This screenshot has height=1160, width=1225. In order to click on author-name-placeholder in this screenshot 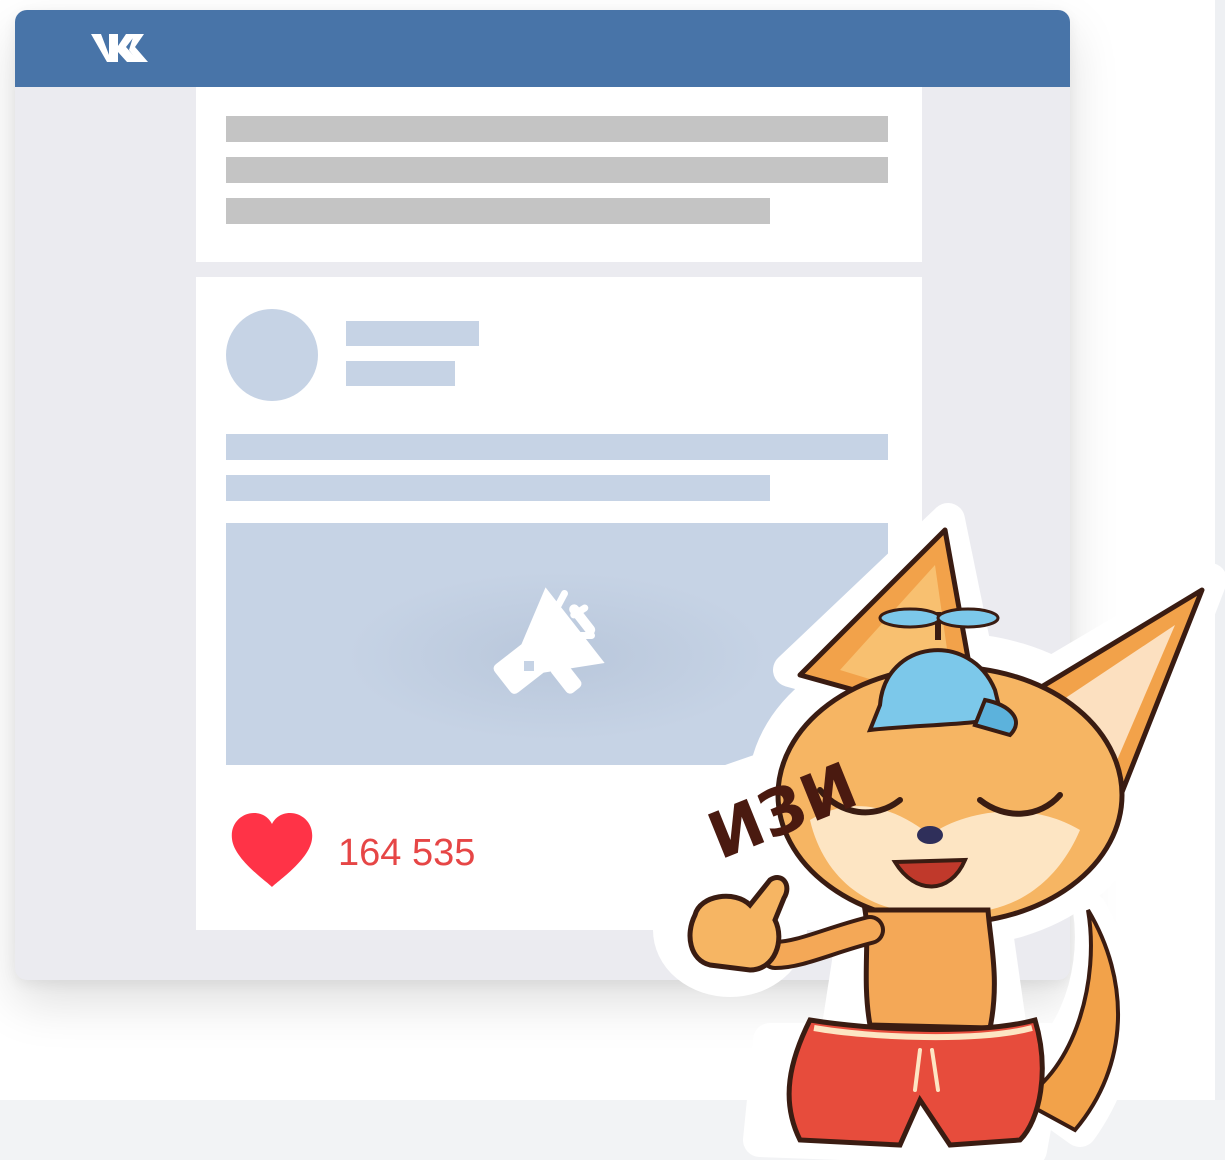, I will do `click(412, 333)`.